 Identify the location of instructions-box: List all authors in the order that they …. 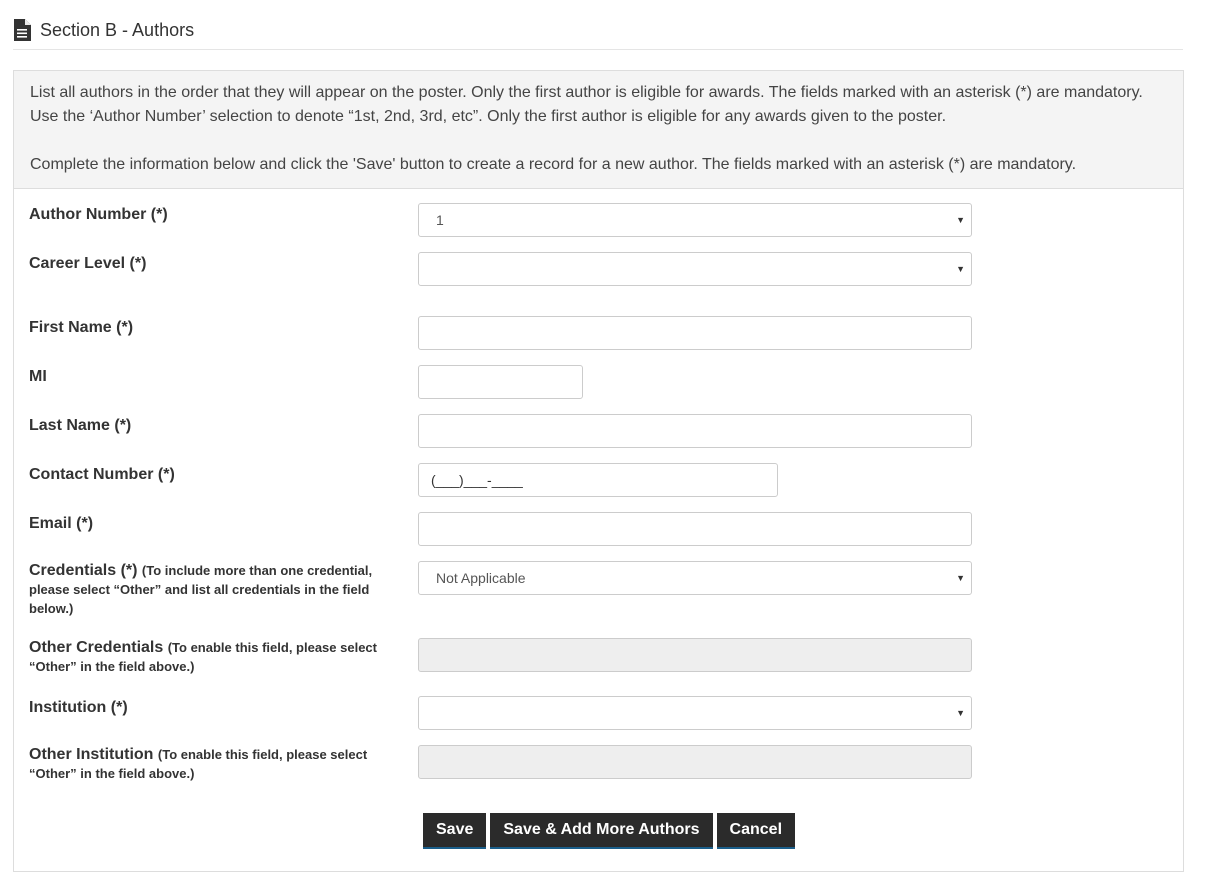
(598, 130).